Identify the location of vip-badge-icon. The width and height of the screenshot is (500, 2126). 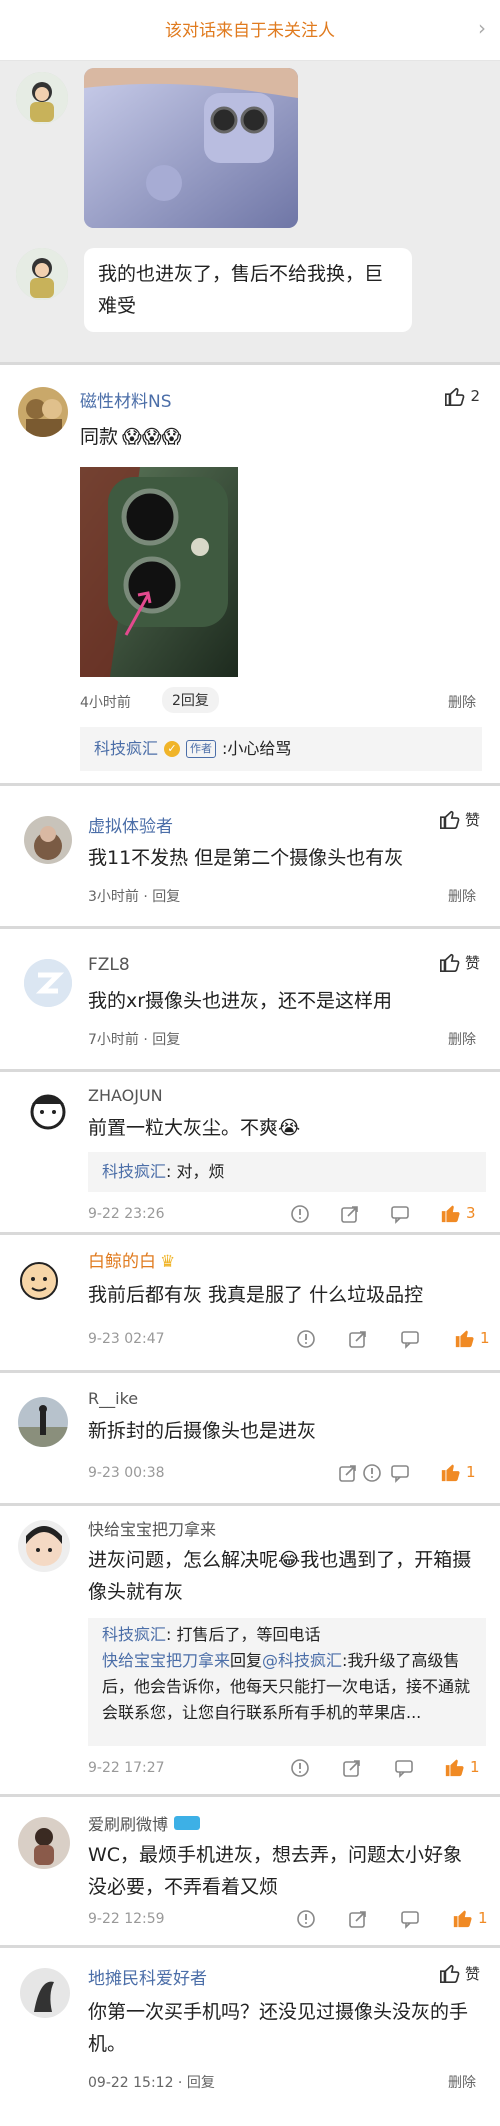
(187, 1823).